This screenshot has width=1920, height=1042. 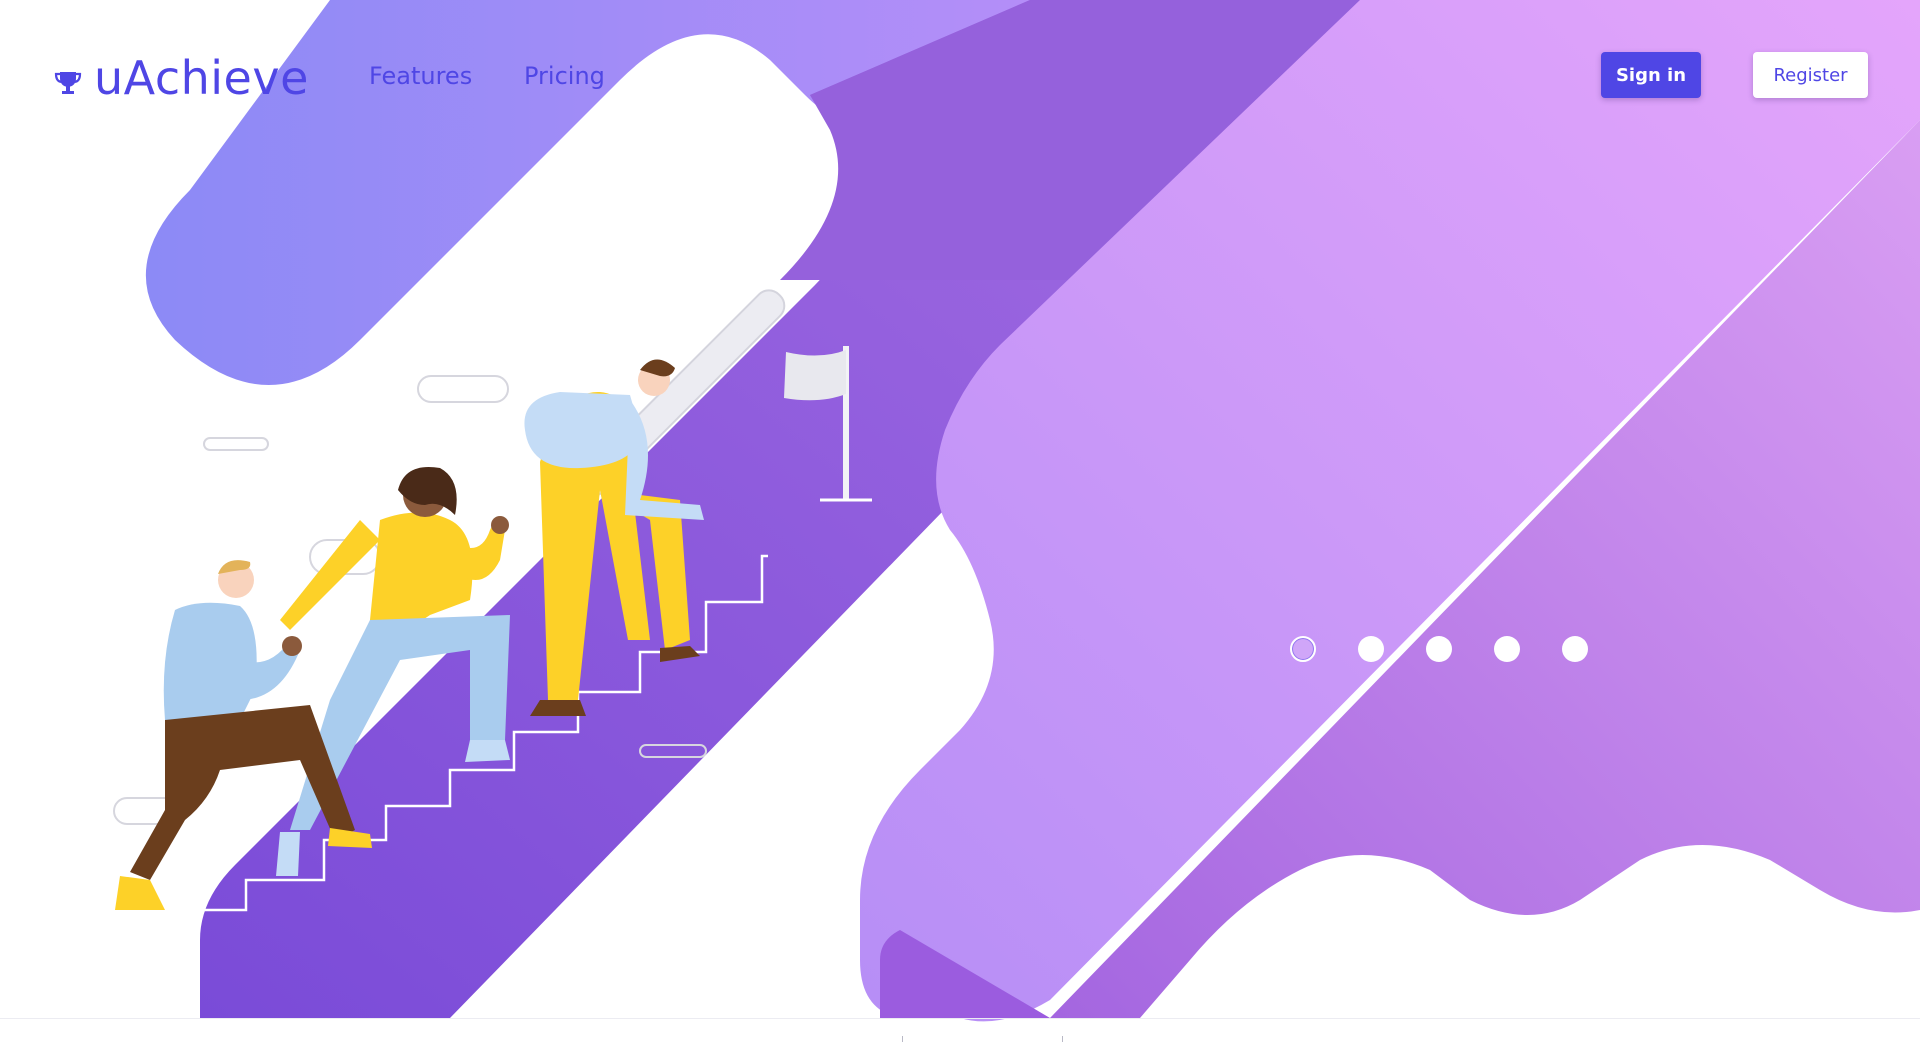 What do you see at coordinates (1651, 75) in the screenshot?
I see `sign-in-button: Sign in` at bounding box center [1651, 75].